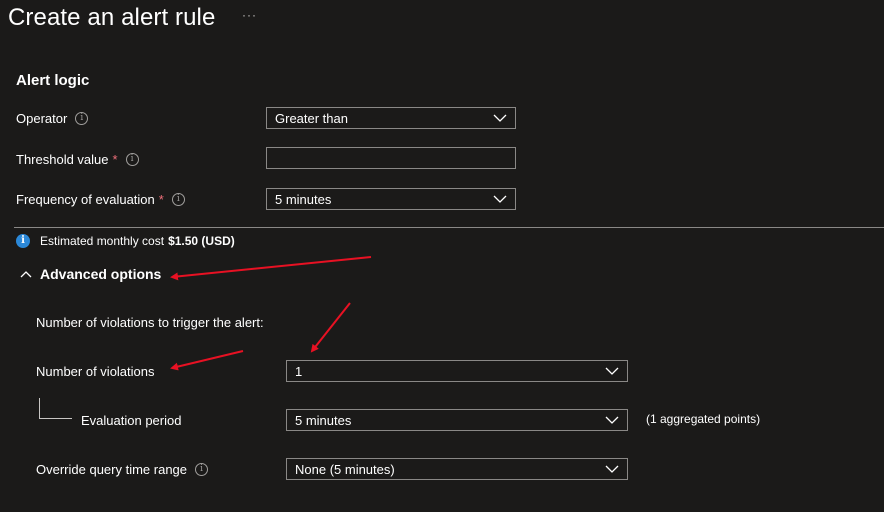 This screenshot has height=512, width=884. Describe the element at coordinates (101, 274) in the screenshot. I see `advanced-options-label: Advanced options` at that location.